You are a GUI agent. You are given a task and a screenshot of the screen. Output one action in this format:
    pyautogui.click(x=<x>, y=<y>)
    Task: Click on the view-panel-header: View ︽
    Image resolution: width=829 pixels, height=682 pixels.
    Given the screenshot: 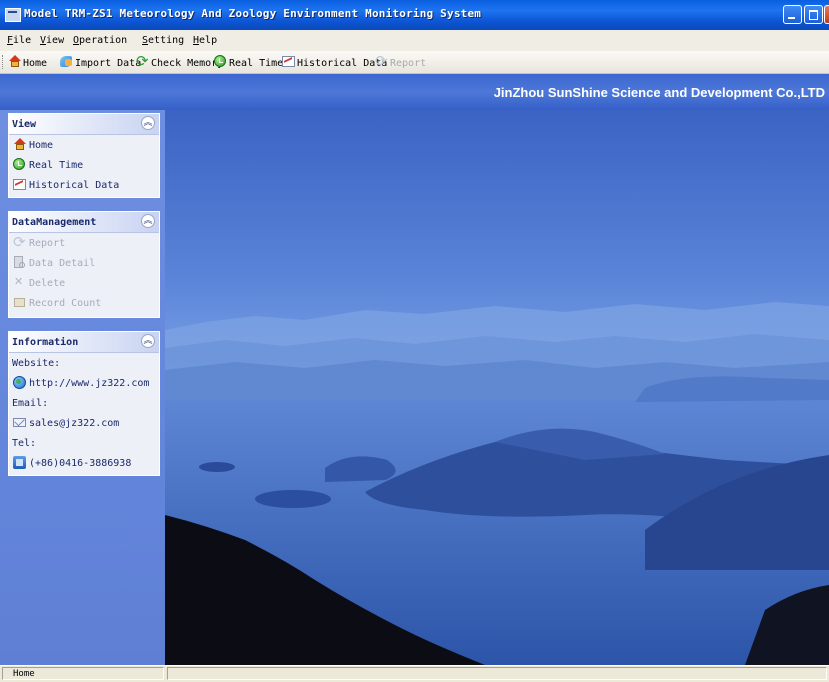 What is the action you would take?
    pyautogui.click(x=84, y=124)
    